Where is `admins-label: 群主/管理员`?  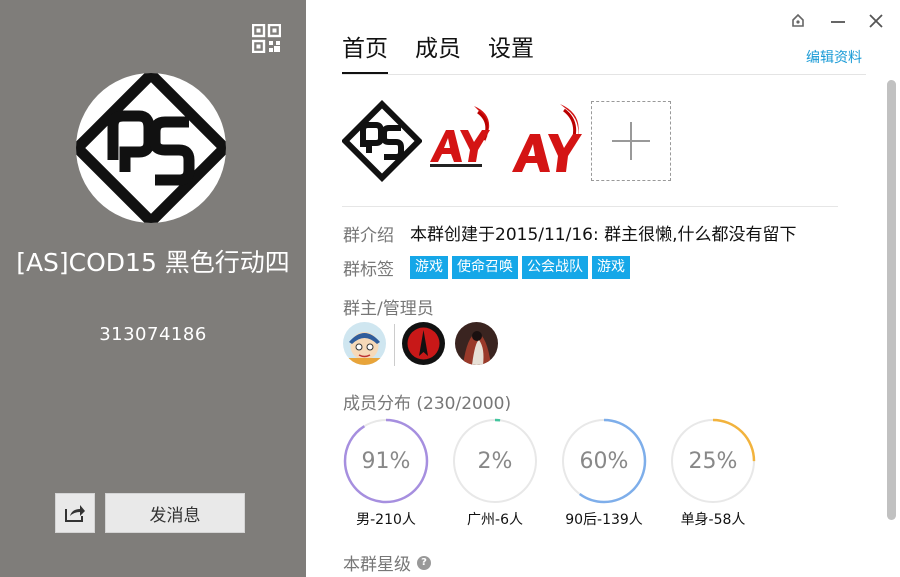 admins-label: 群主/管理员 is located at coordinates (388, 309).